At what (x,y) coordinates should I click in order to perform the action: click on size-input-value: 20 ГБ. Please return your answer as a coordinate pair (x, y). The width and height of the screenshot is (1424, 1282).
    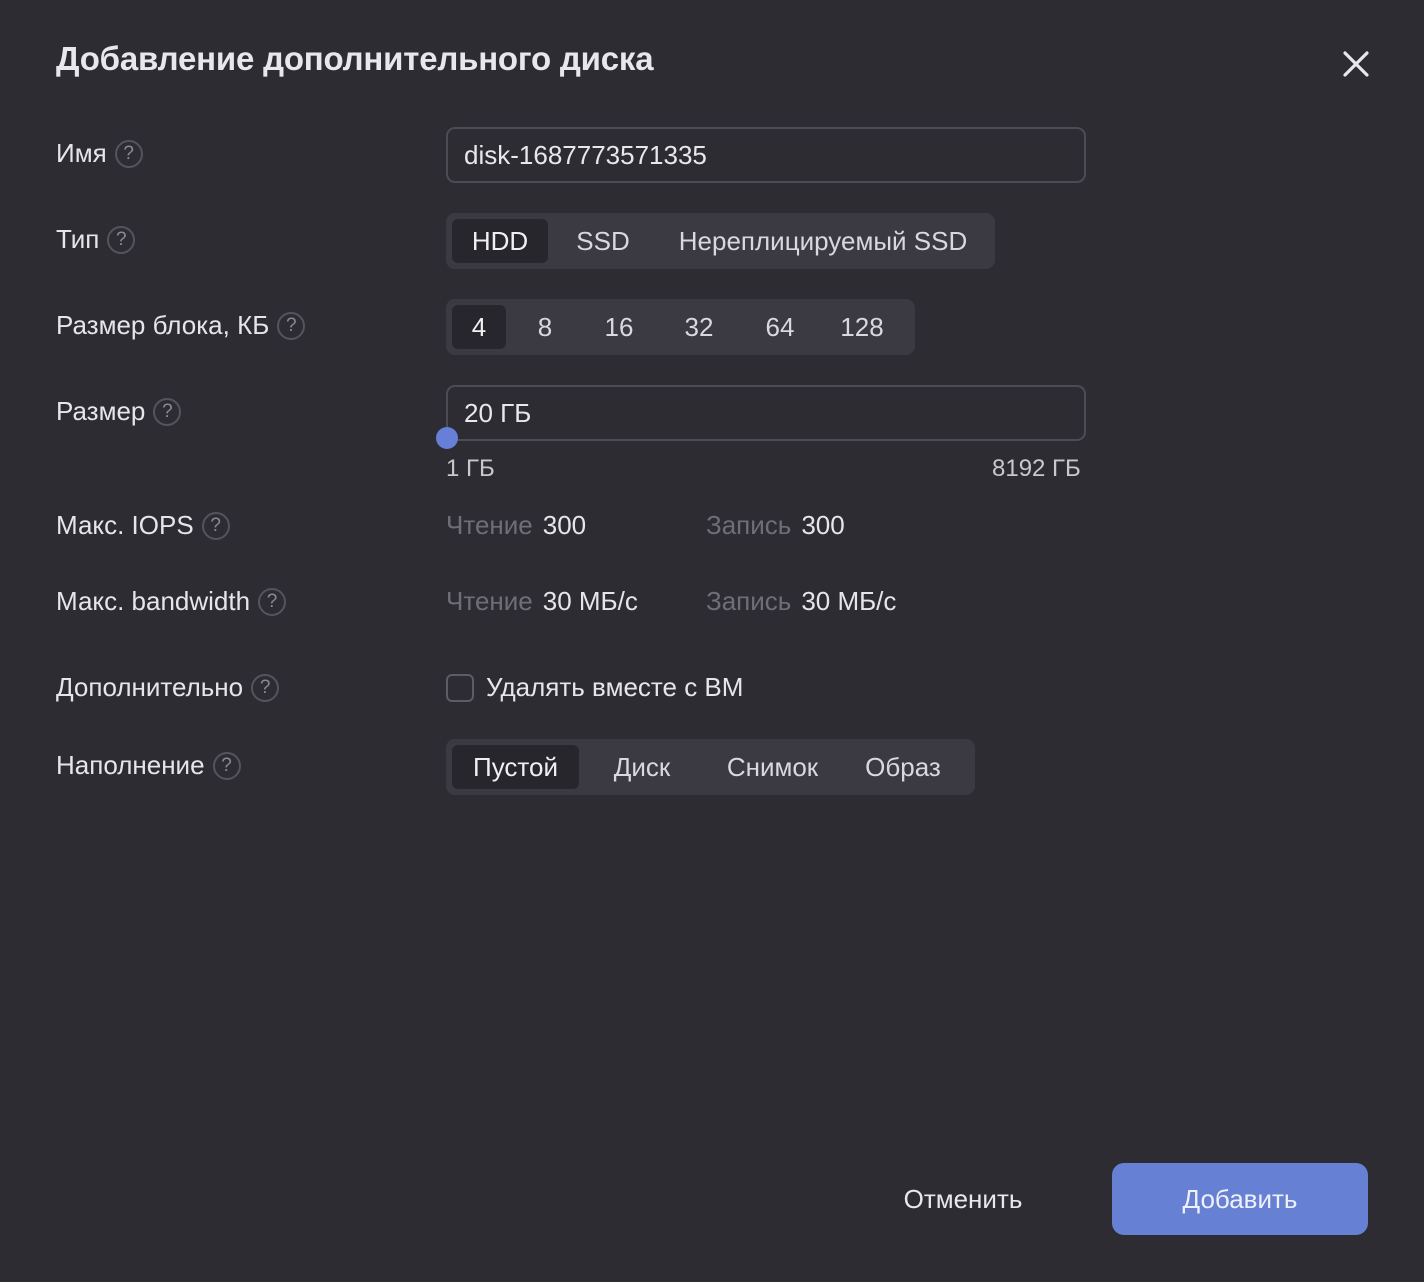
    Looking at the image, I should click on (498, 412).